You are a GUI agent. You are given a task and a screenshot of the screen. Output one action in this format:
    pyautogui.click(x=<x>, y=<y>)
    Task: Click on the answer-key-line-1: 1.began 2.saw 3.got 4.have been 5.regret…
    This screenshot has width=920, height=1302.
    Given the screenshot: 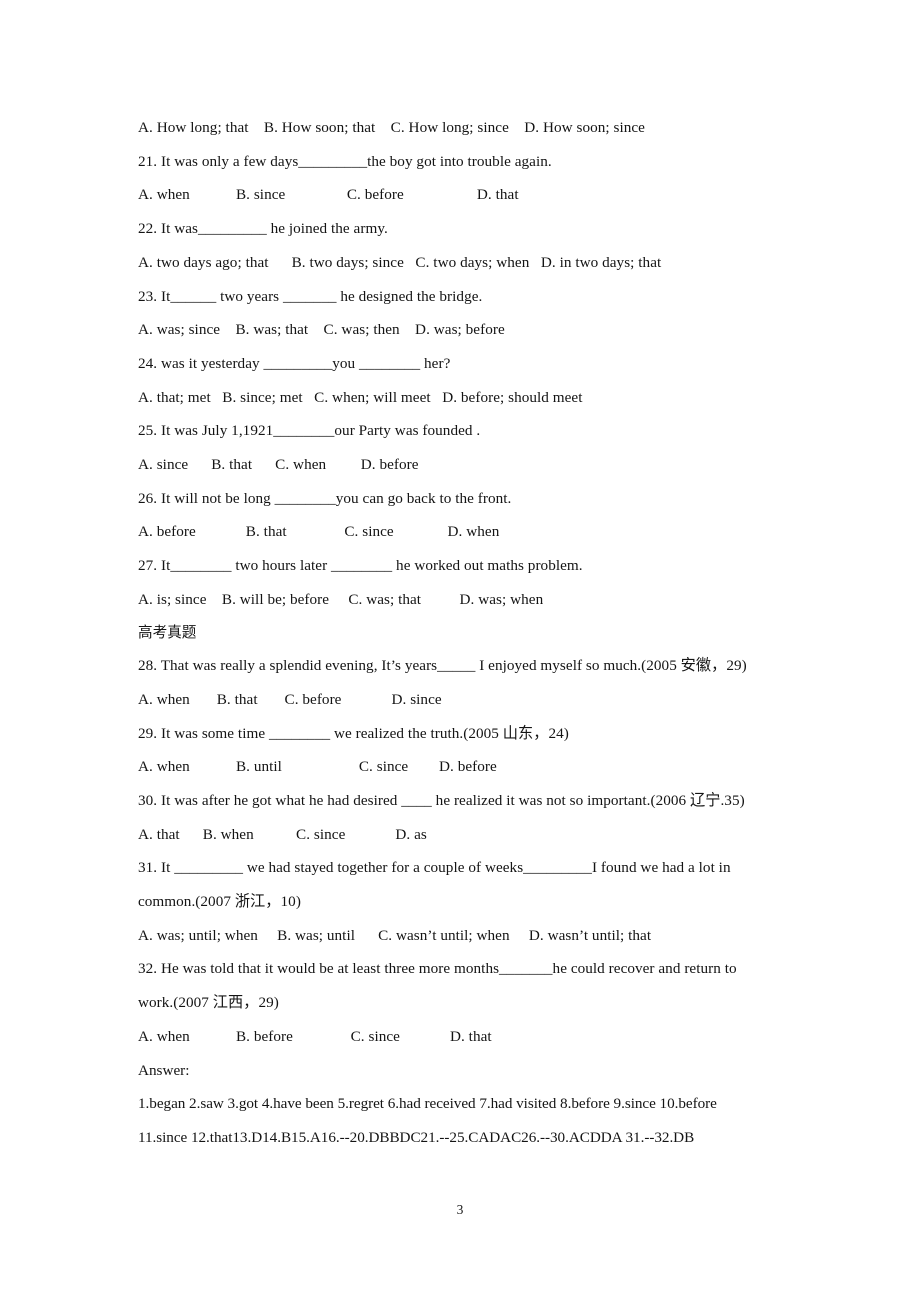 What is the action you would take?
    pyautogui.click(x=427, y=1104)
    